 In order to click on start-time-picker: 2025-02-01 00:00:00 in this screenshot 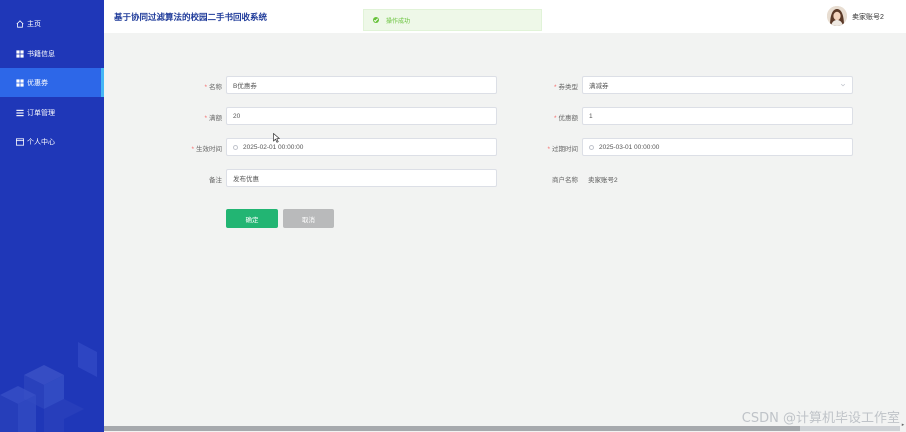, I will do `click(361, 147)`.